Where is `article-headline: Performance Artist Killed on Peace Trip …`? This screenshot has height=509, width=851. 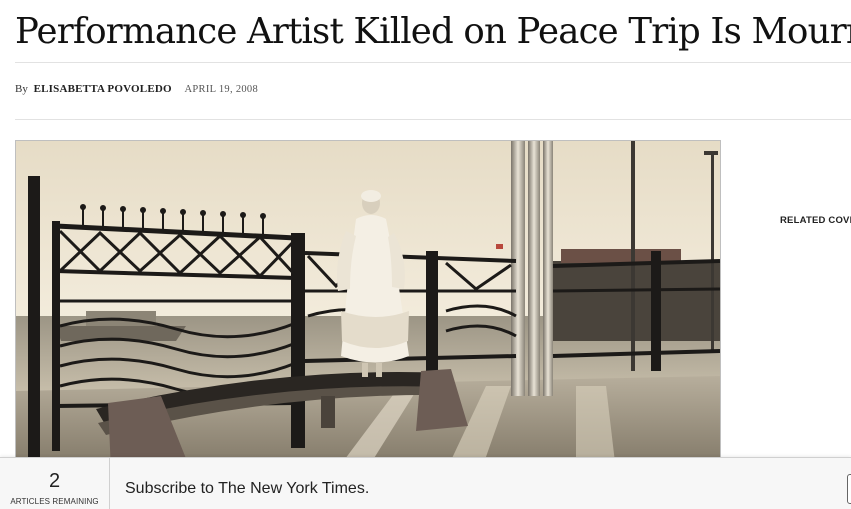 article-headline: Performance Artist Killed on Peace Trip … is located at coordinates (433, 31).